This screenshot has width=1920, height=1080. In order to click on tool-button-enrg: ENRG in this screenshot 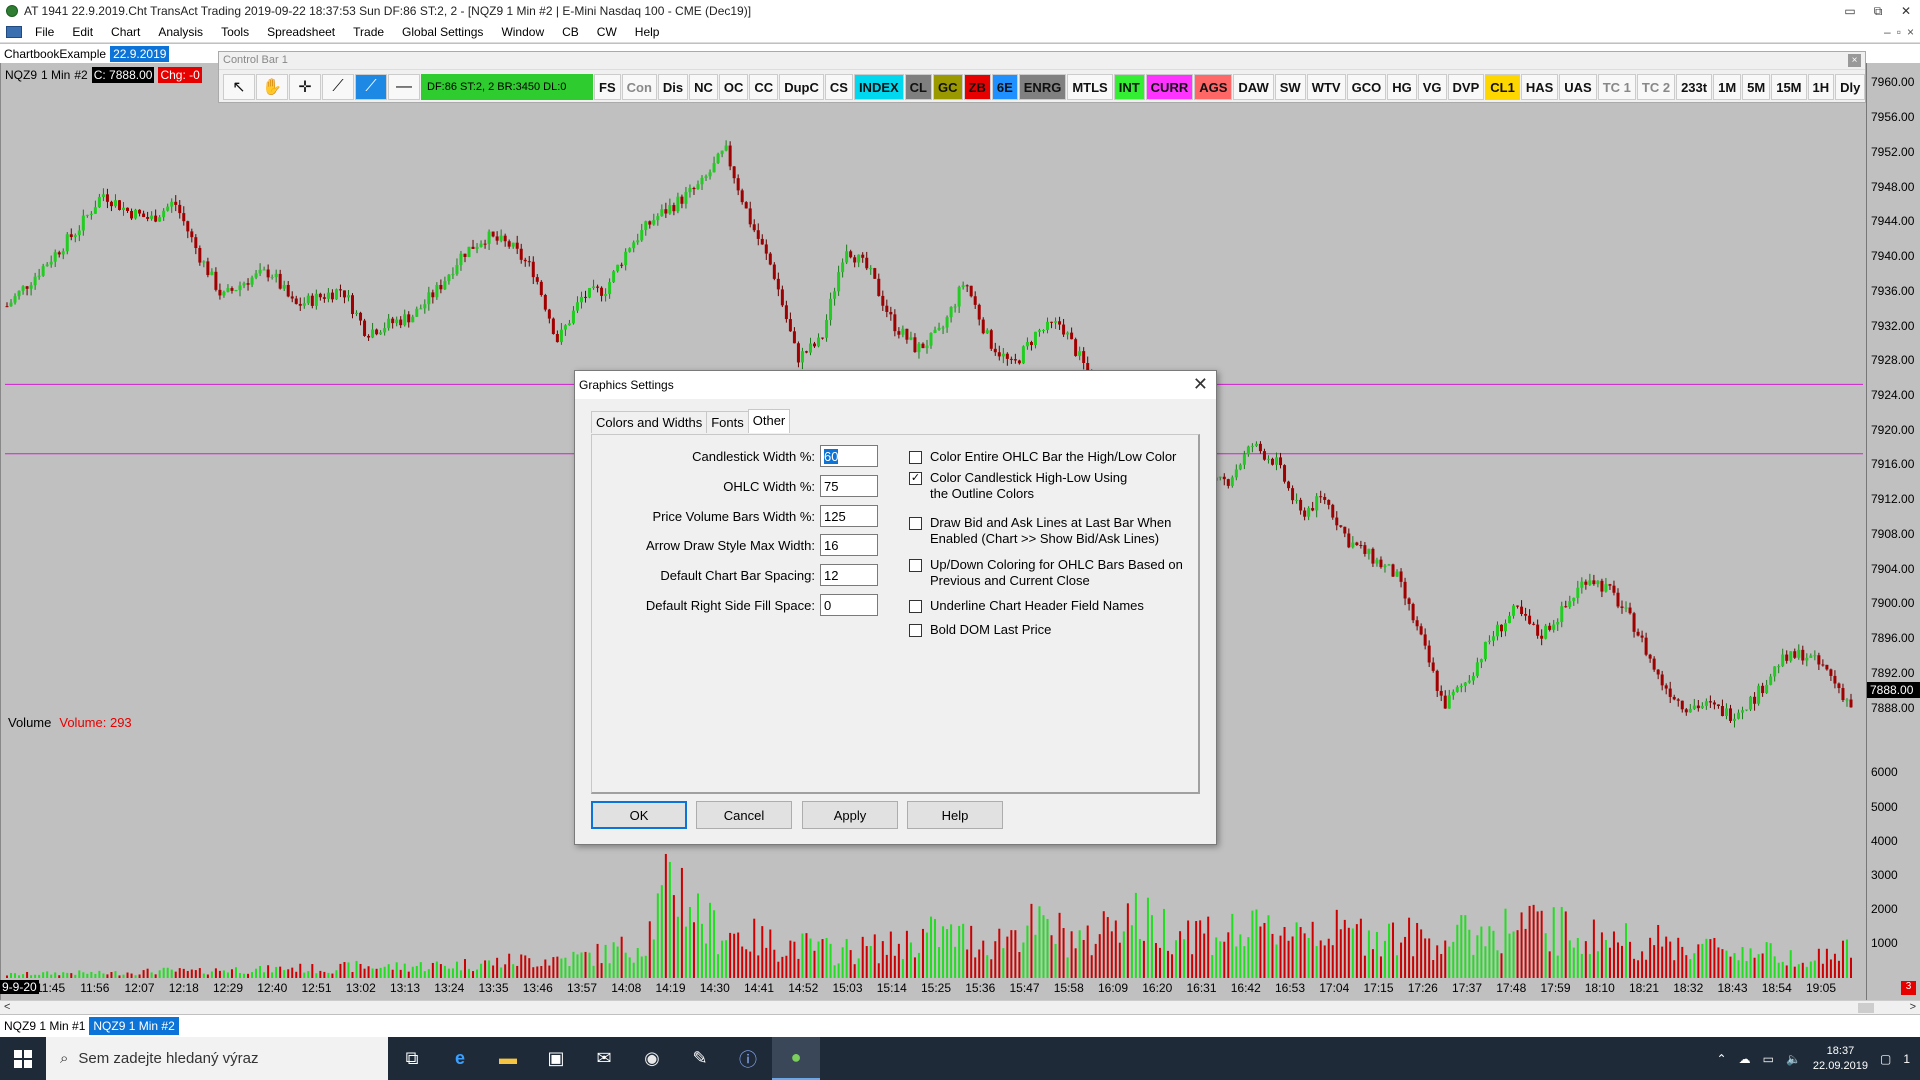, I will do `click(1042, 87)`.